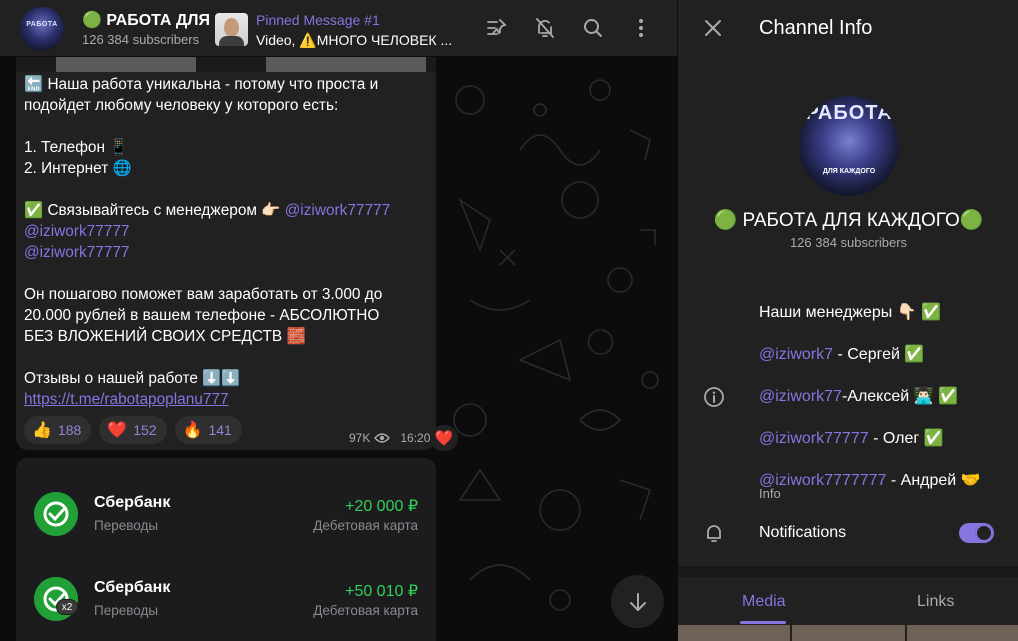  What do you see at coordinates (69, 430) in the screenshot?
I see `reaction-count: 188` at bounding box center [69, 430].